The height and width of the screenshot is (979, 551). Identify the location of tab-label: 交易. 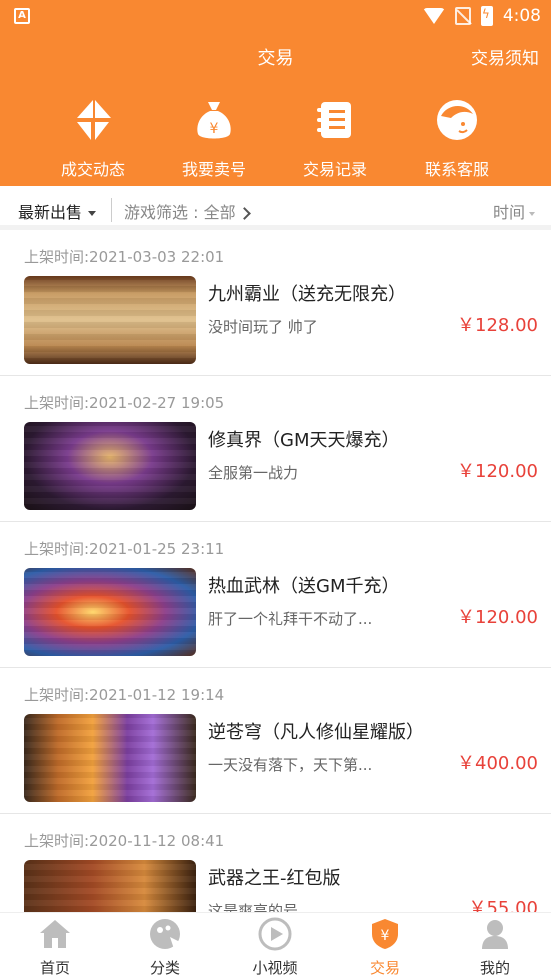
(384, 968).